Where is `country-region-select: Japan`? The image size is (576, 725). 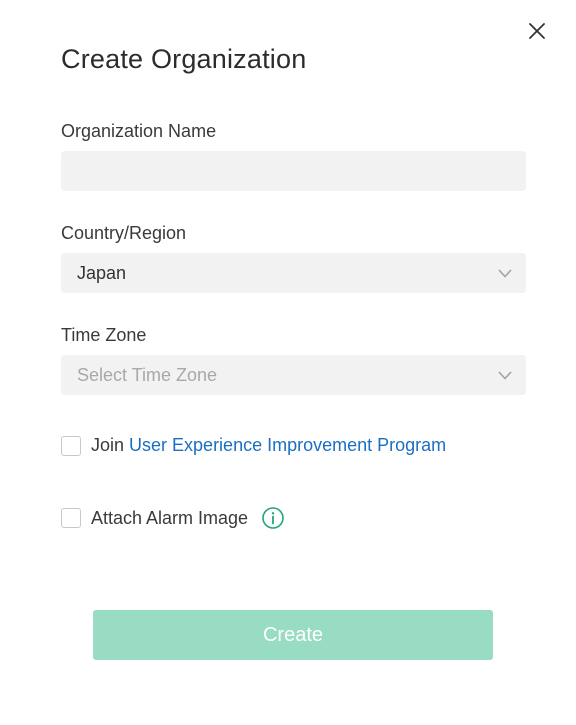 country-region-select: Japan is located at coordinates (293, 273).